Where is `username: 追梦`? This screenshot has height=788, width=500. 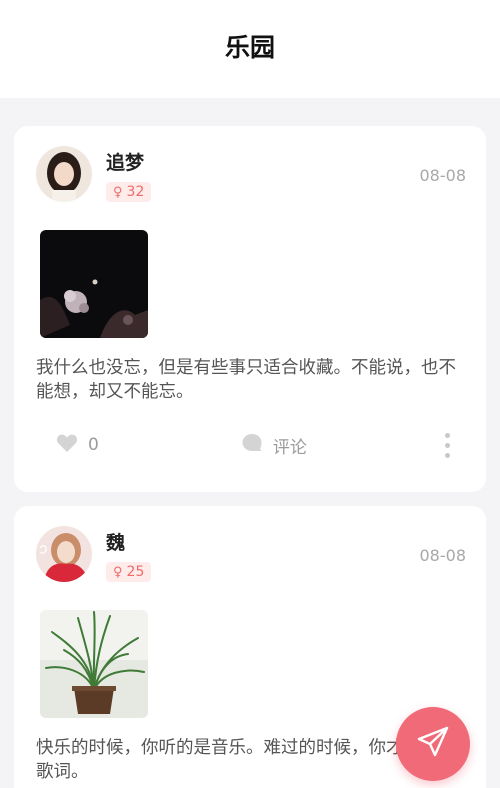 username: 追梦 is located at coordinates (128, 161).